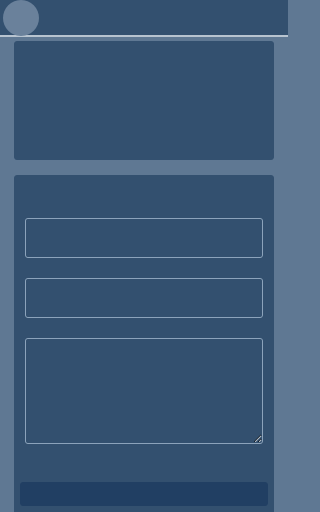  I want to click on avatar, so click(21, 18).